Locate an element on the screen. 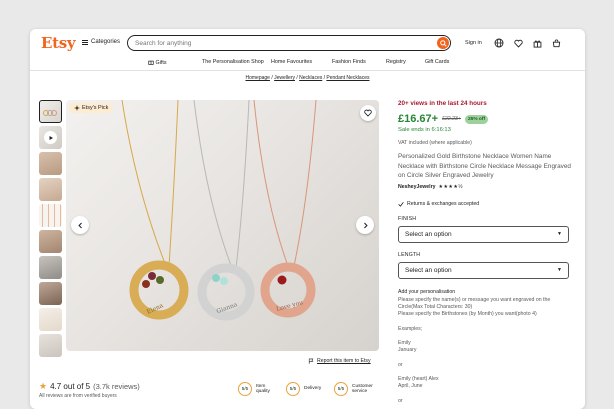 This screenshot has height=409, width=614. score-item-quality: 5/5 Item quality is located at coordinates (258, 389).